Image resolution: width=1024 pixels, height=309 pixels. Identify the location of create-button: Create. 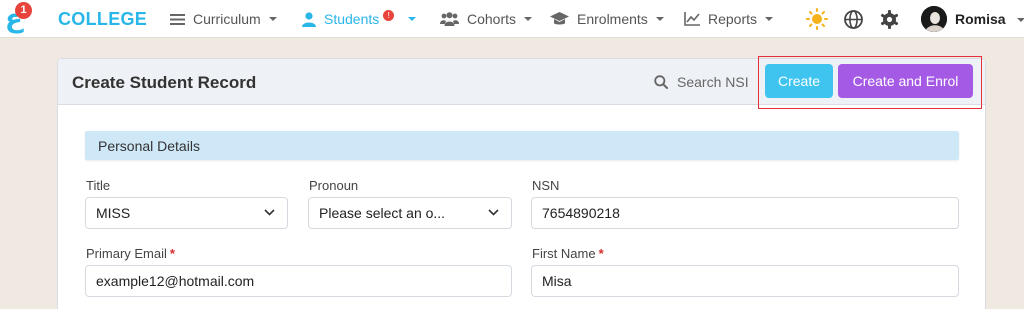
(799, 81).